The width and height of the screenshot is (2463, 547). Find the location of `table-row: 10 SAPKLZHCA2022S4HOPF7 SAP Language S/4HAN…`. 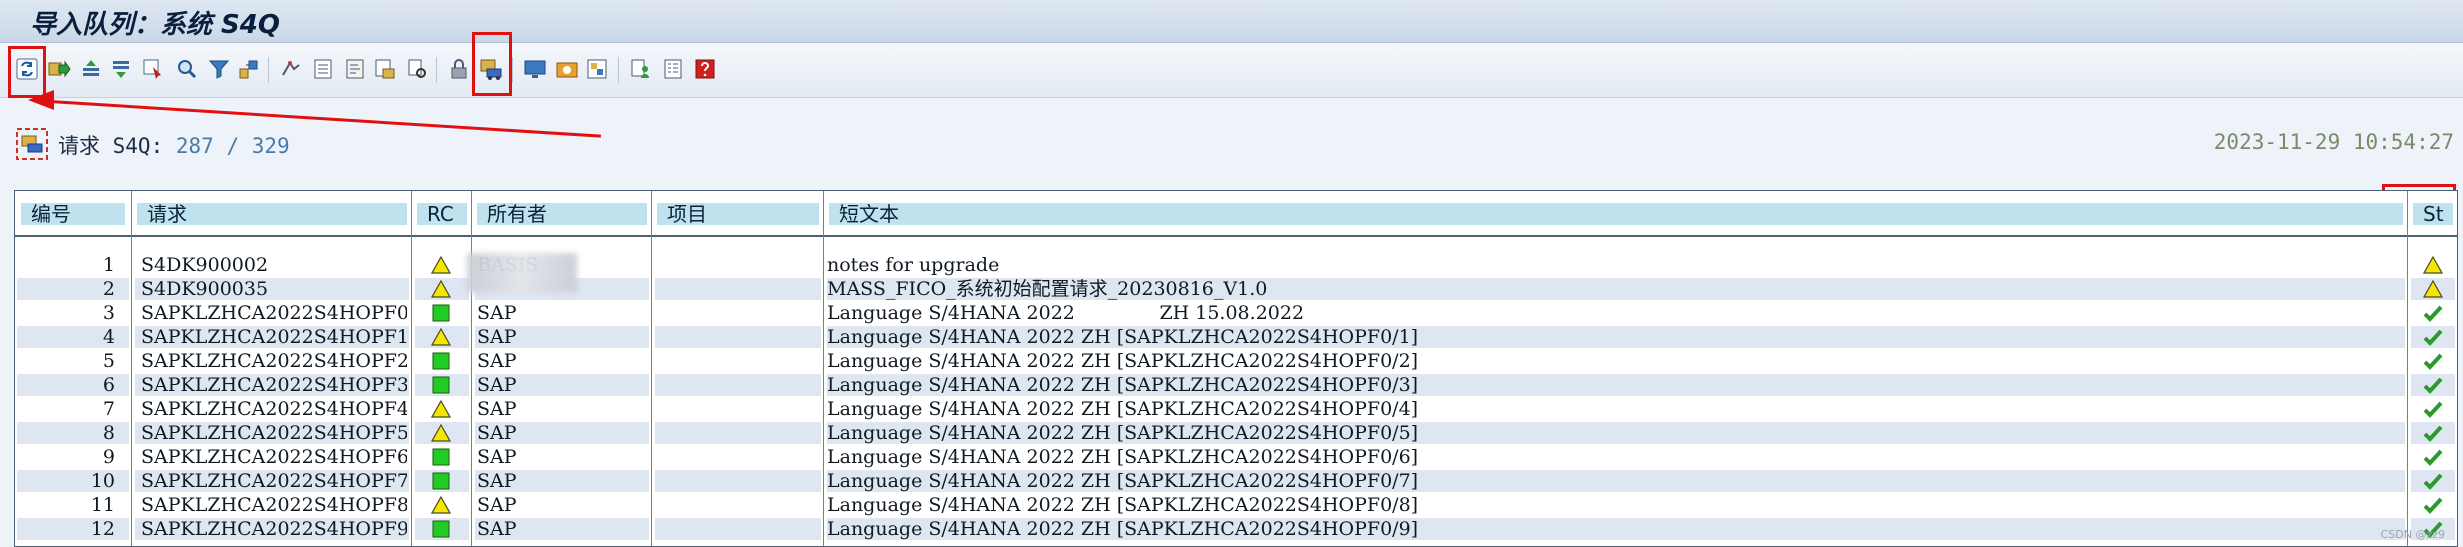

table-row: 10 SAPKLZHCA2022S4HOPF7 SAP Language S/4HAN… is located at coordinates (1236, 481).